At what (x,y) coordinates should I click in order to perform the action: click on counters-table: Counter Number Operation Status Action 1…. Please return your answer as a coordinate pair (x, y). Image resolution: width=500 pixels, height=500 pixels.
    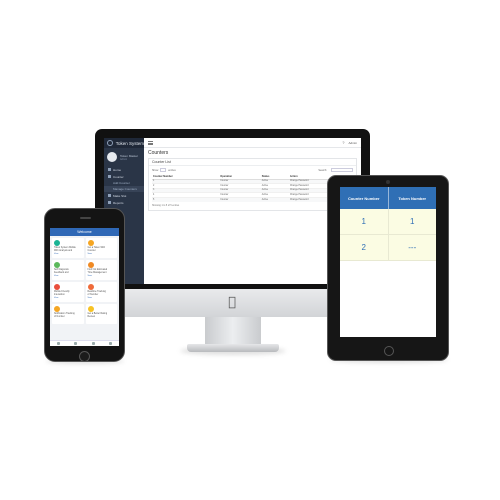
    Looking at the image, I should click on (252, 188).